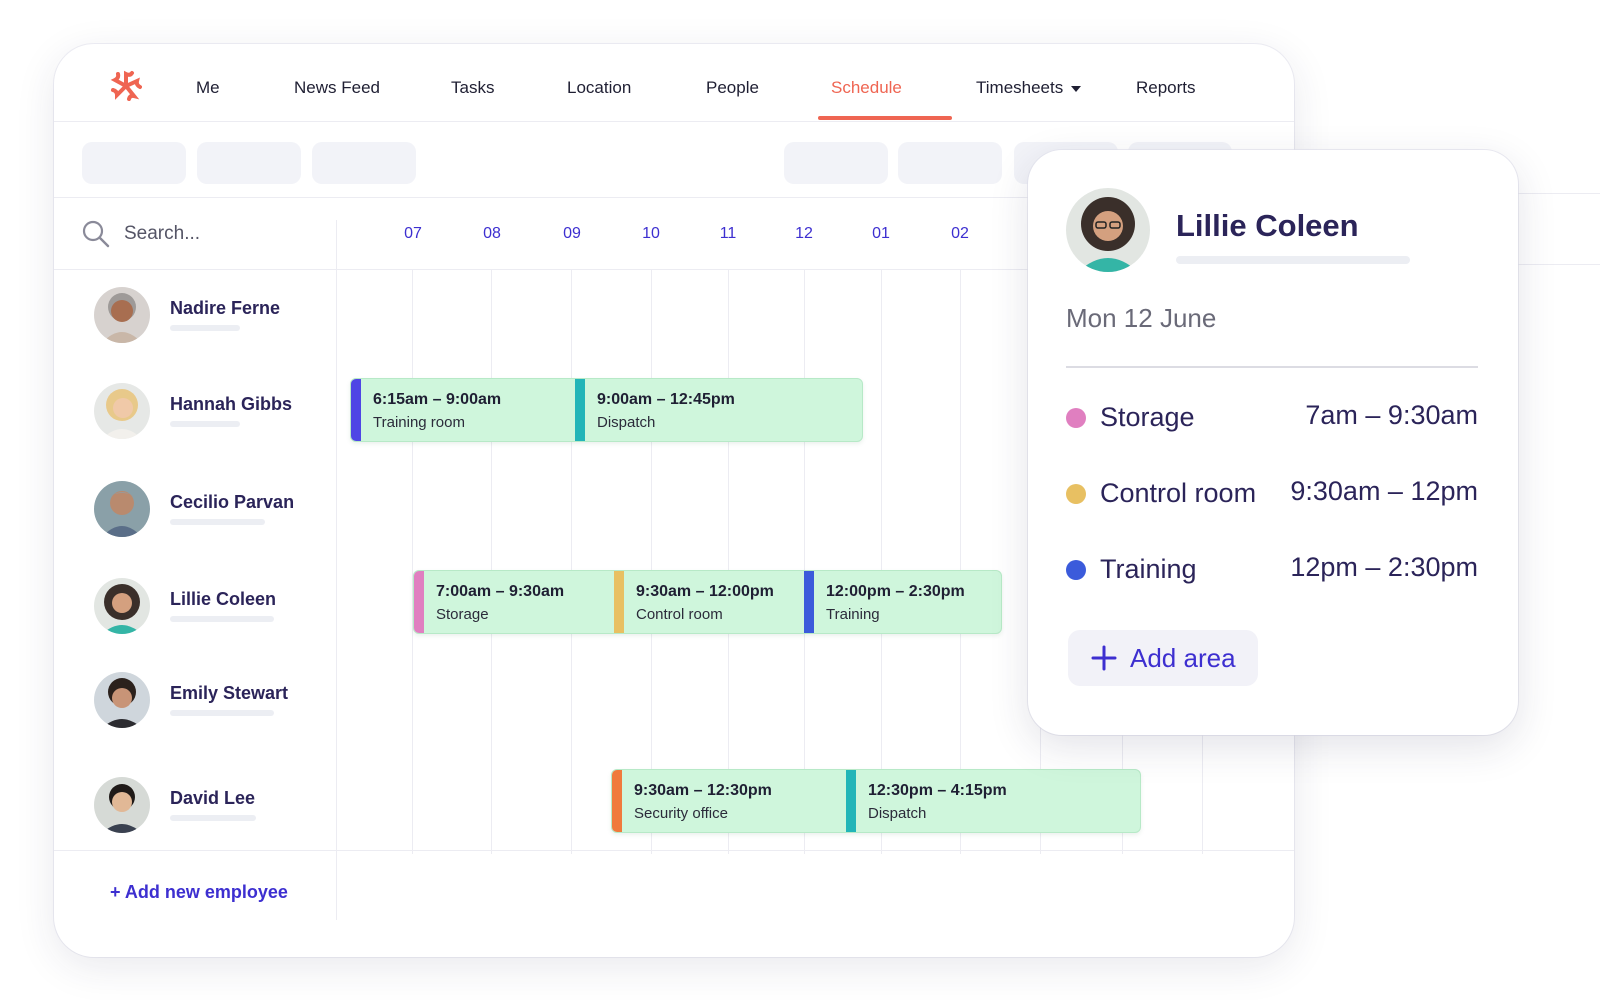 This screenshot has width=1600, height=1000. What do you see at coordinates (229, 693) in the screenshot?
I see `employee-name: Emily Stewart` at bounding box center [229, 693].